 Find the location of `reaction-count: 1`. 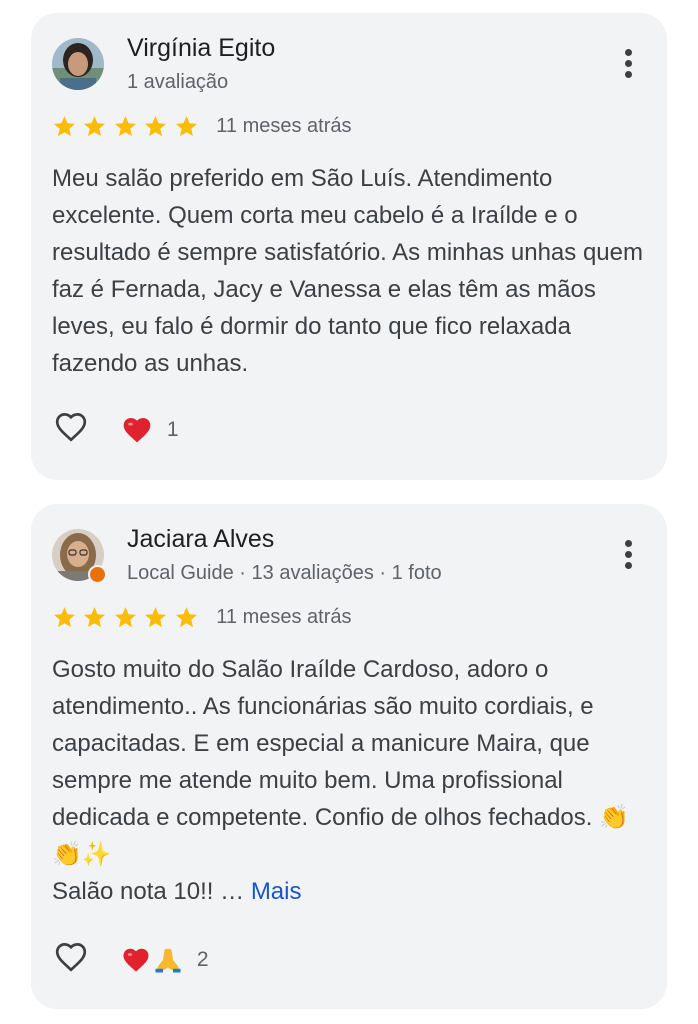

reaction-count: 1 is located at coordinates (172, 429).